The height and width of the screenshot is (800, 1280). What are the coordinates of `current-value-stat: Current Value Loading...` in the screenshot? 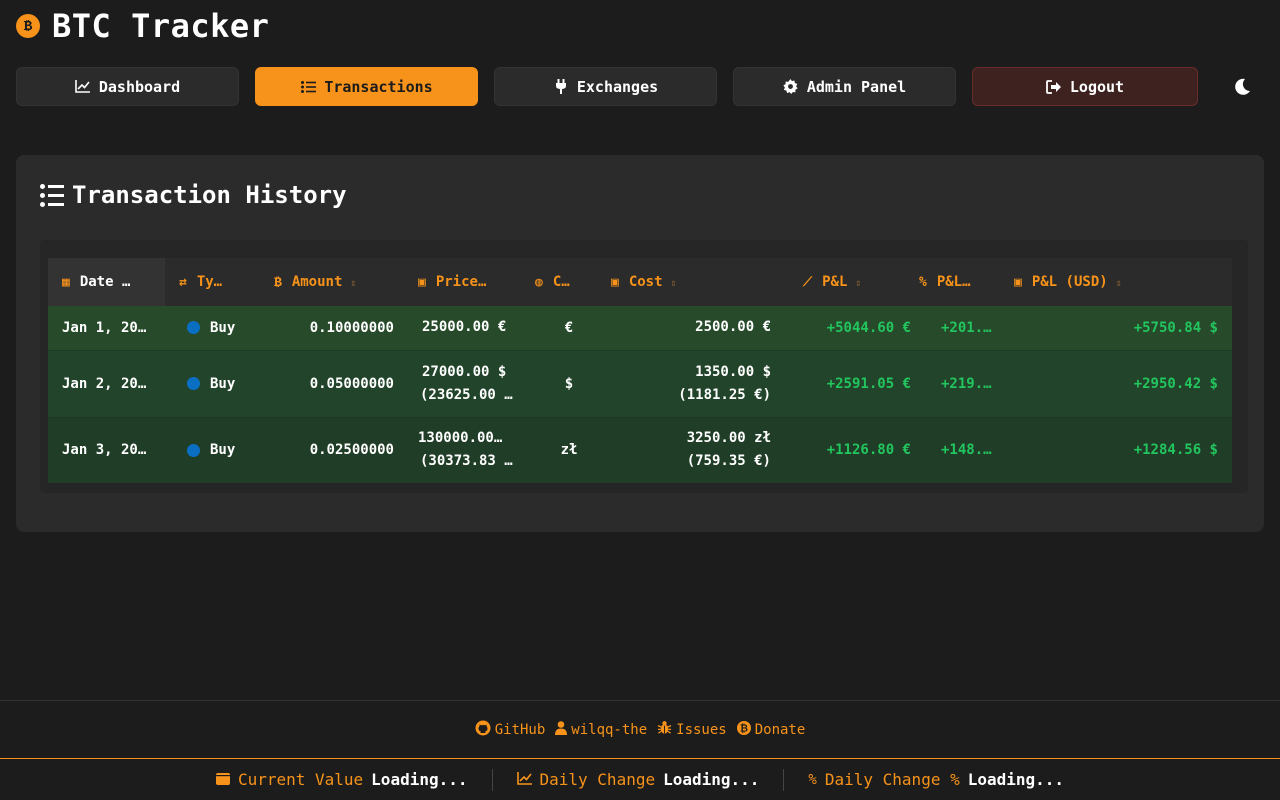 It's located at (342, 779).